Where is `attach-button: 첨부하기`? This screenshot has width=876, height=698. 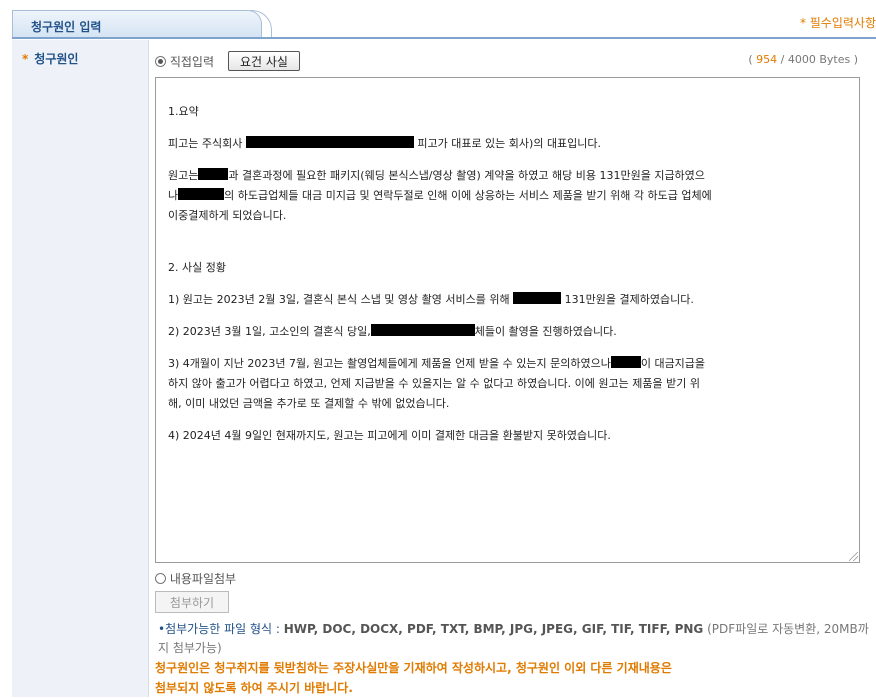
attach-button: 첨부하기 is located at coordinates (192, 602).